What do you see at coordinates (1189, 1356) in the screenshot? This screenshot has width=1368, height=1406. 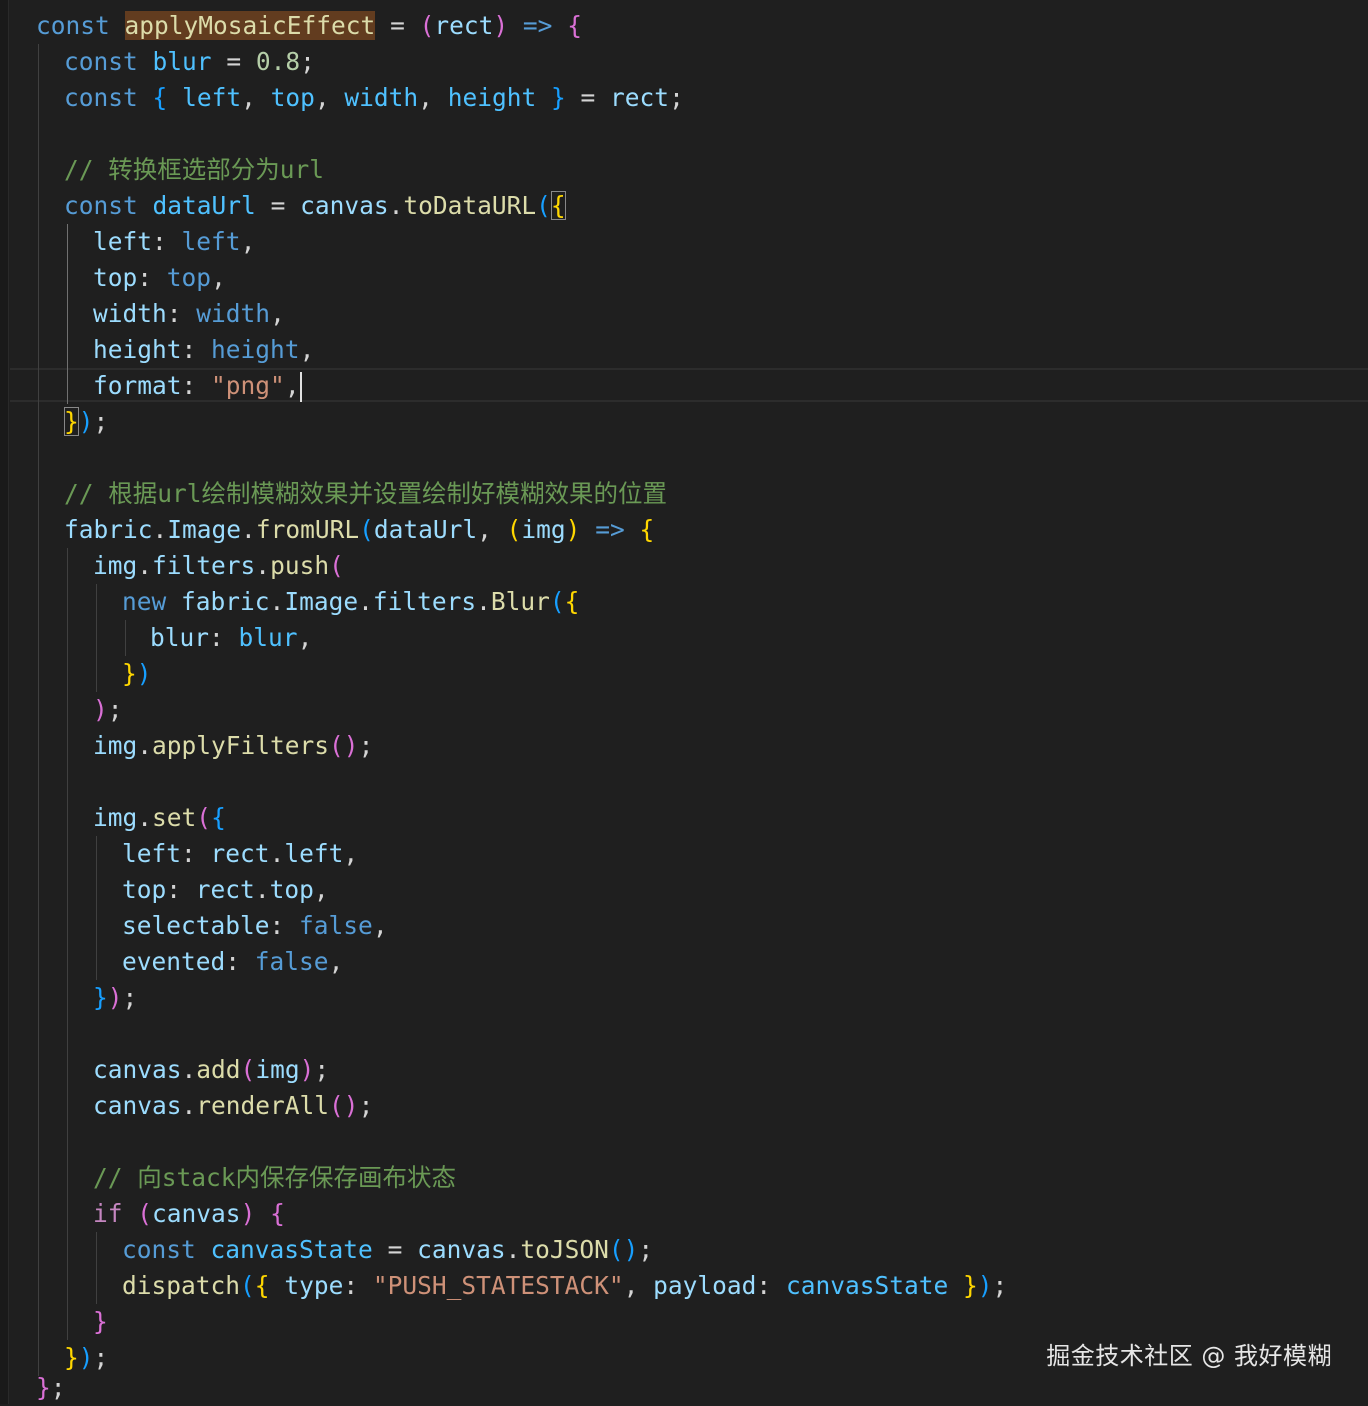 I see `watermark-text: 掘金技术社区 @ 我好模糊` at bounding box center [1189, 1356].